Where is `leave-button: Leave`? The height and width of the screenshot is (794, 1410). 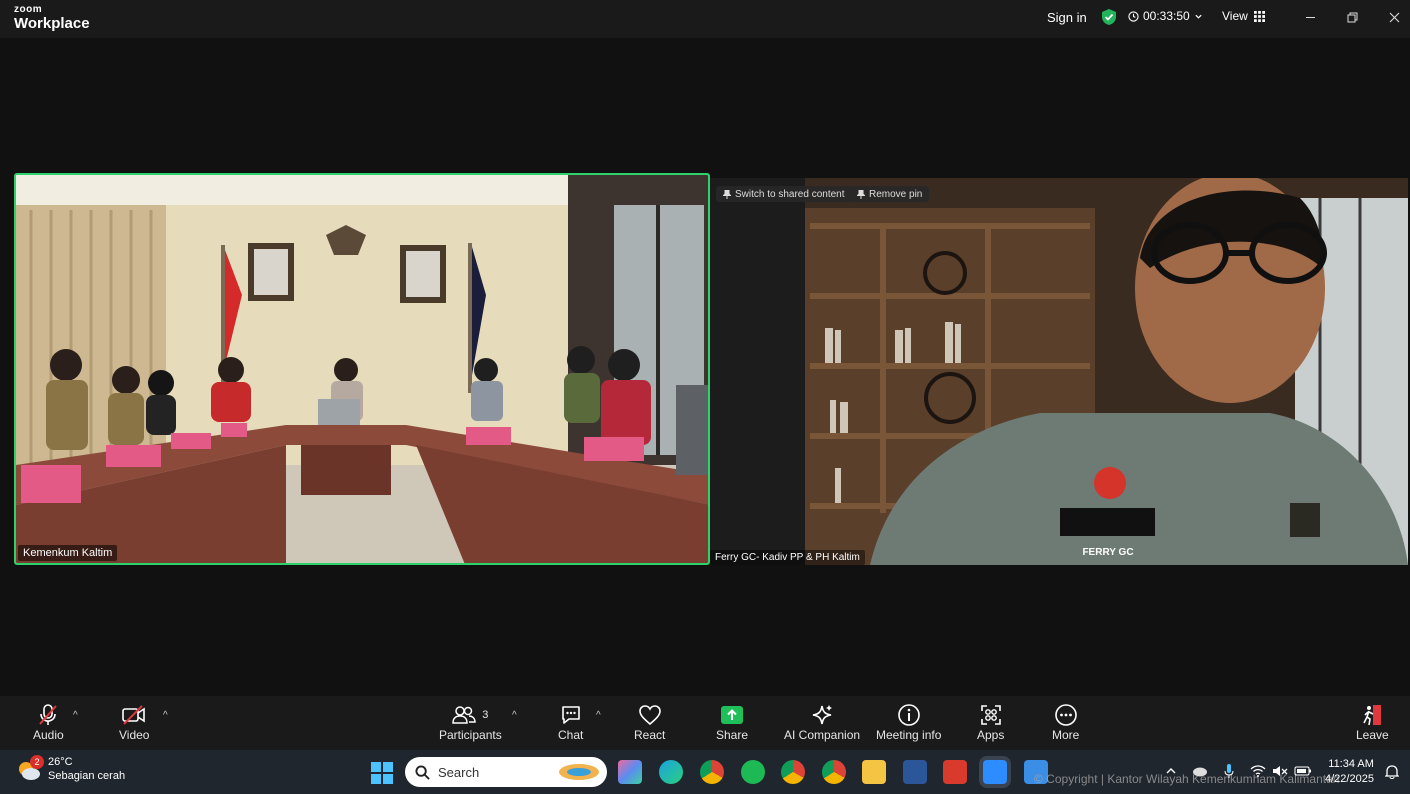 leave-button: Leave is located at coordinates (1372, 722).